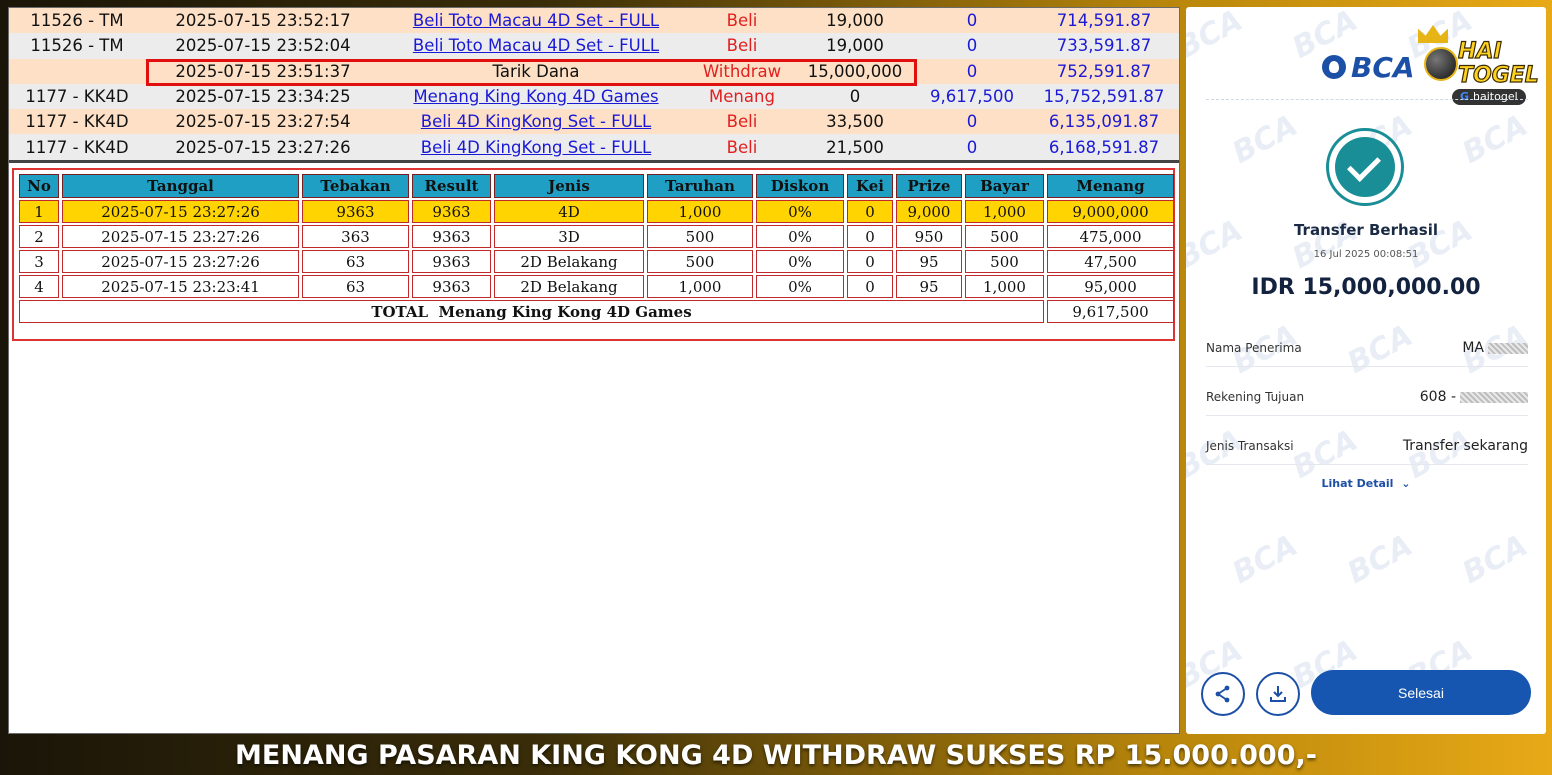 This screenshot has height=775, width=1552. What do you see at coordinates (1366, 230) in the screenshot?
I see `transfer-status: Transfer Berhasil` at bounding box center [1366, 230].